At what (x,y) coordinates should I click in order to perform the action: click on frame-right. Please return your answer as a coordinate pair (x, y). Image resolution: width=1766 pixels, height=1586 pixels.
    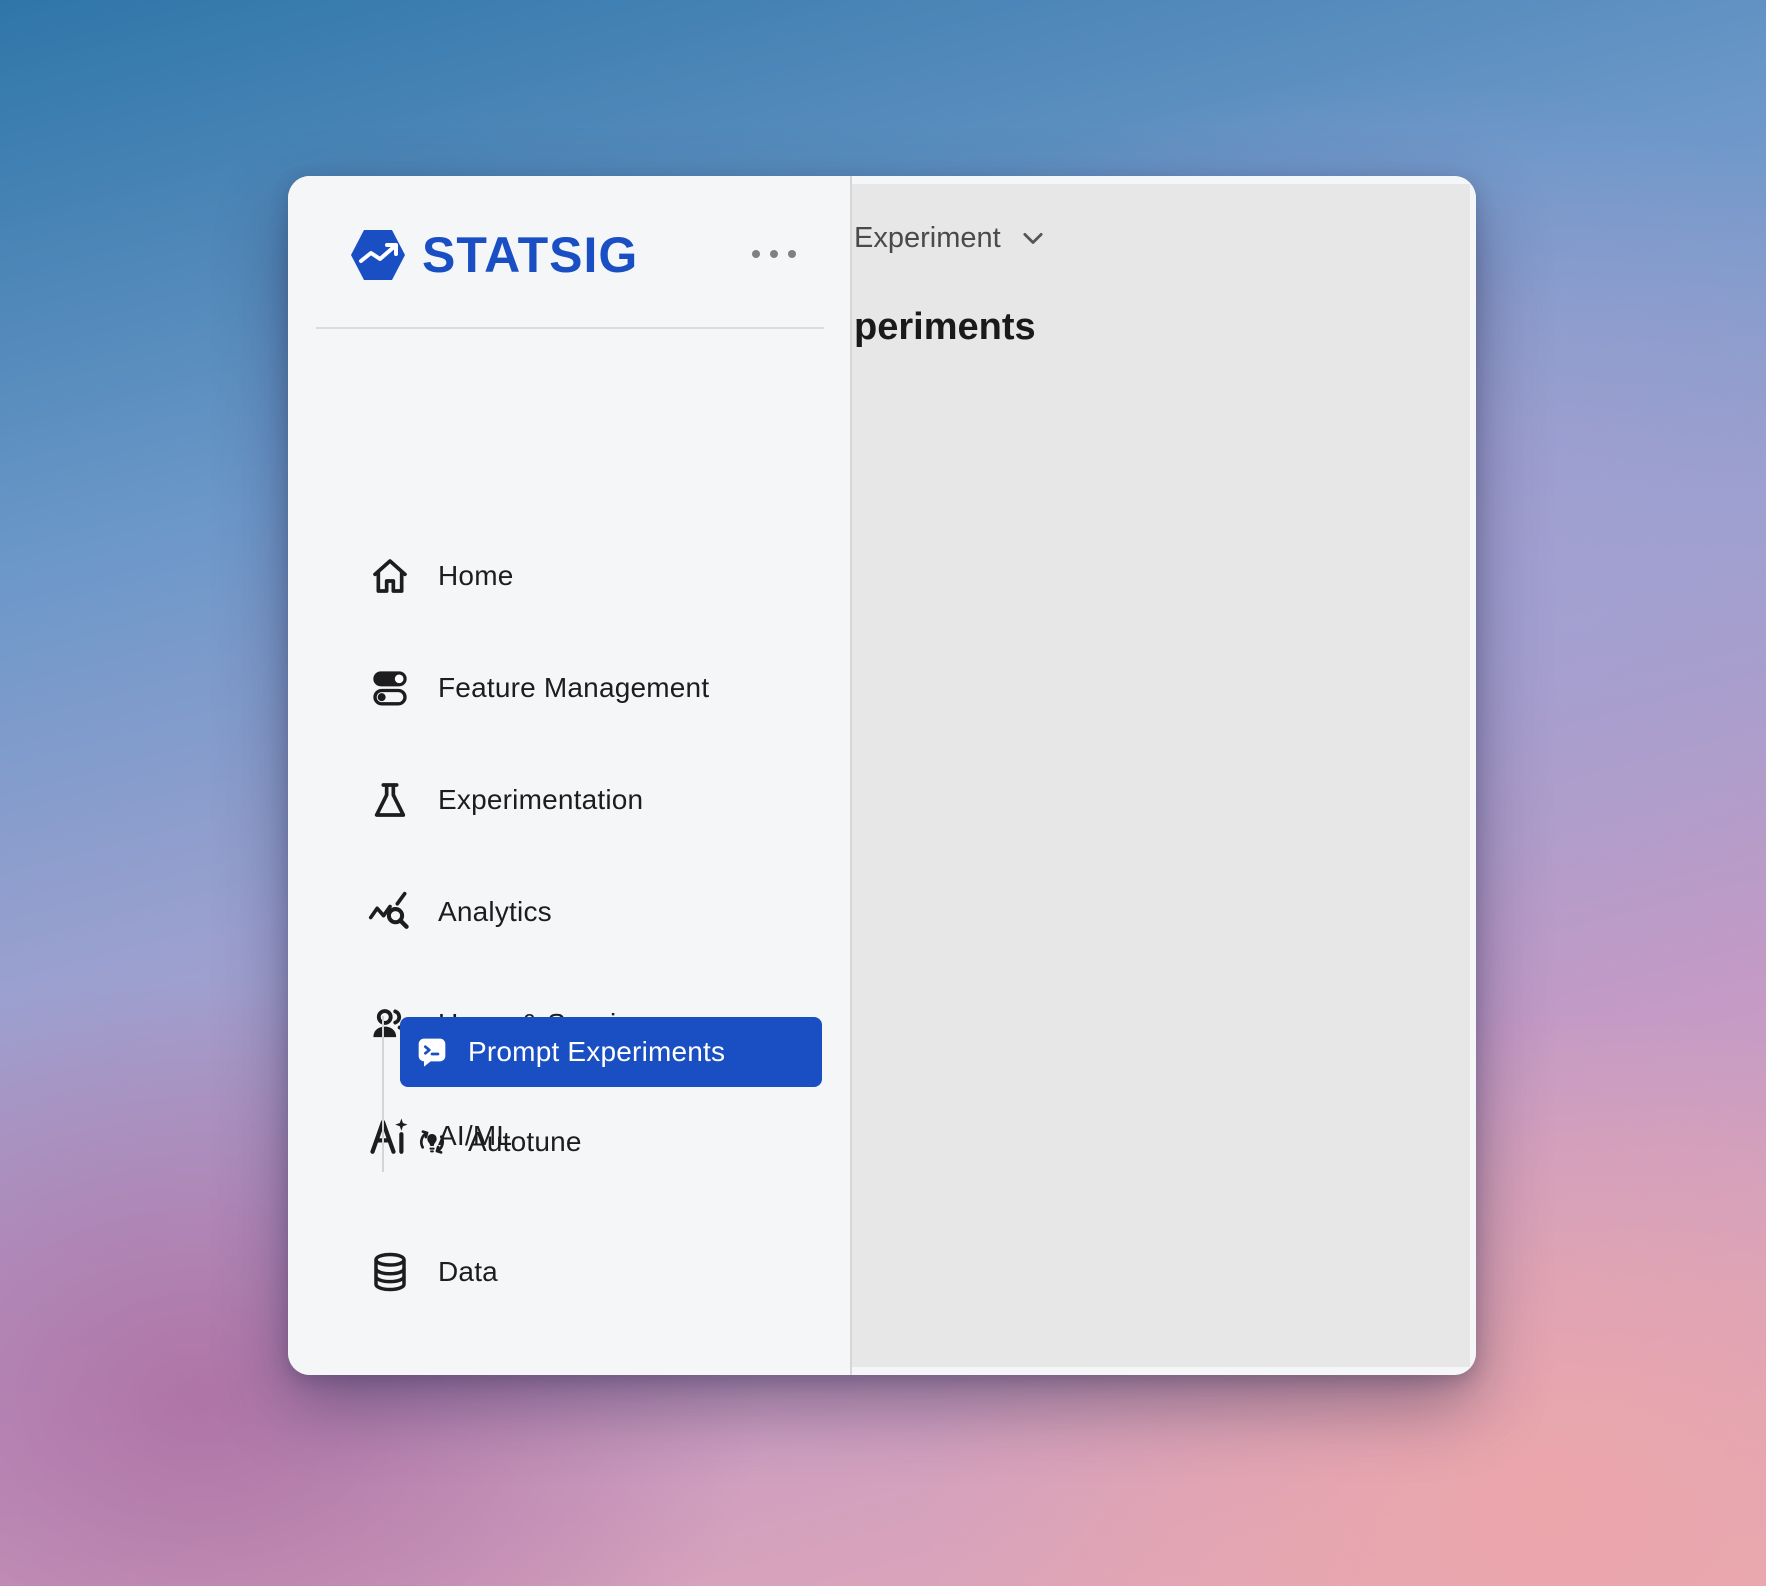
    Looking at the image, I should click on (1473, 775).